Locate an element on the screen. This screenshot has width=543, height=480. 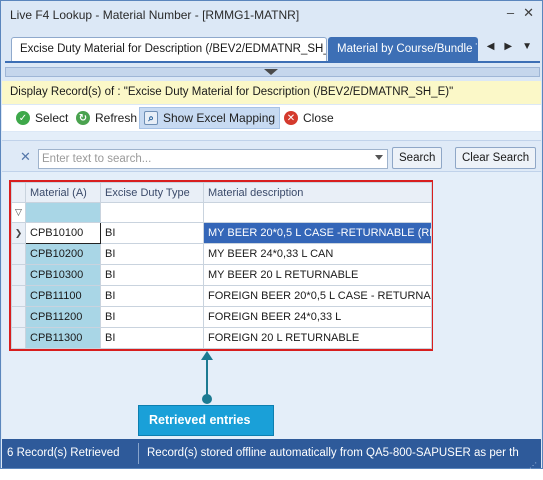
search-button: Search is located at coordinates (417, 158).